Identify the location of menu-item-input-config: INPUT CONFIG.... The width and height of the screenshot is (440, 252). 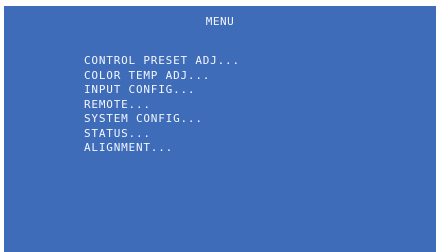
(162, 90).